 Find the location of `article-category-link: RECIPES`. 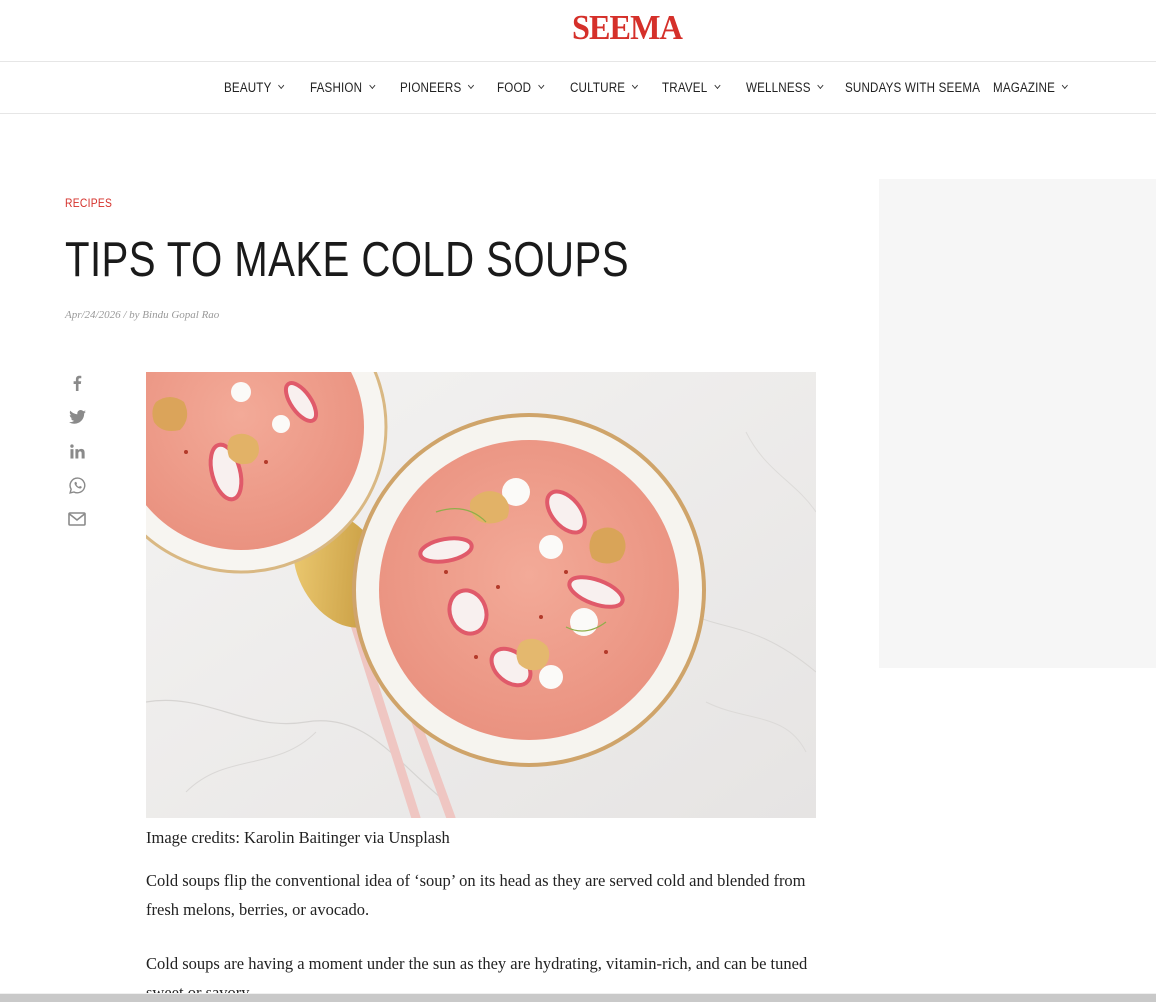

article-category-link: RECIPES is located at coordinates (88, 203).